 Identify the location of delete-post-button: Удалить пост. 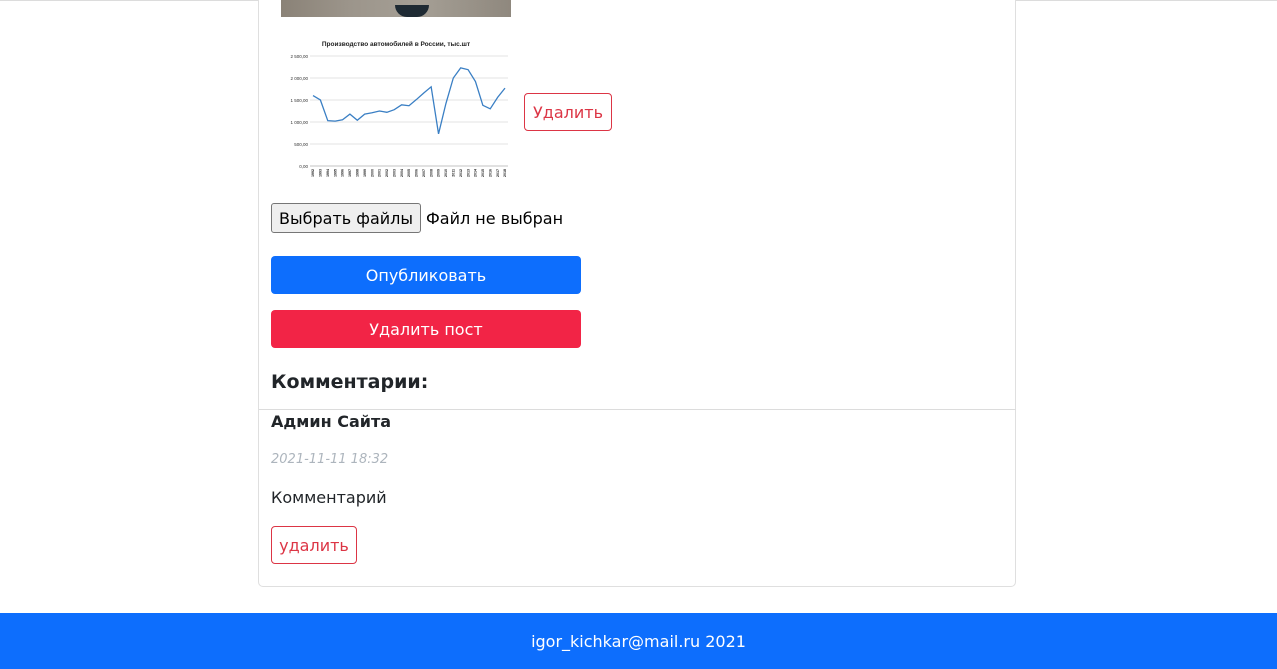
(426, 329).